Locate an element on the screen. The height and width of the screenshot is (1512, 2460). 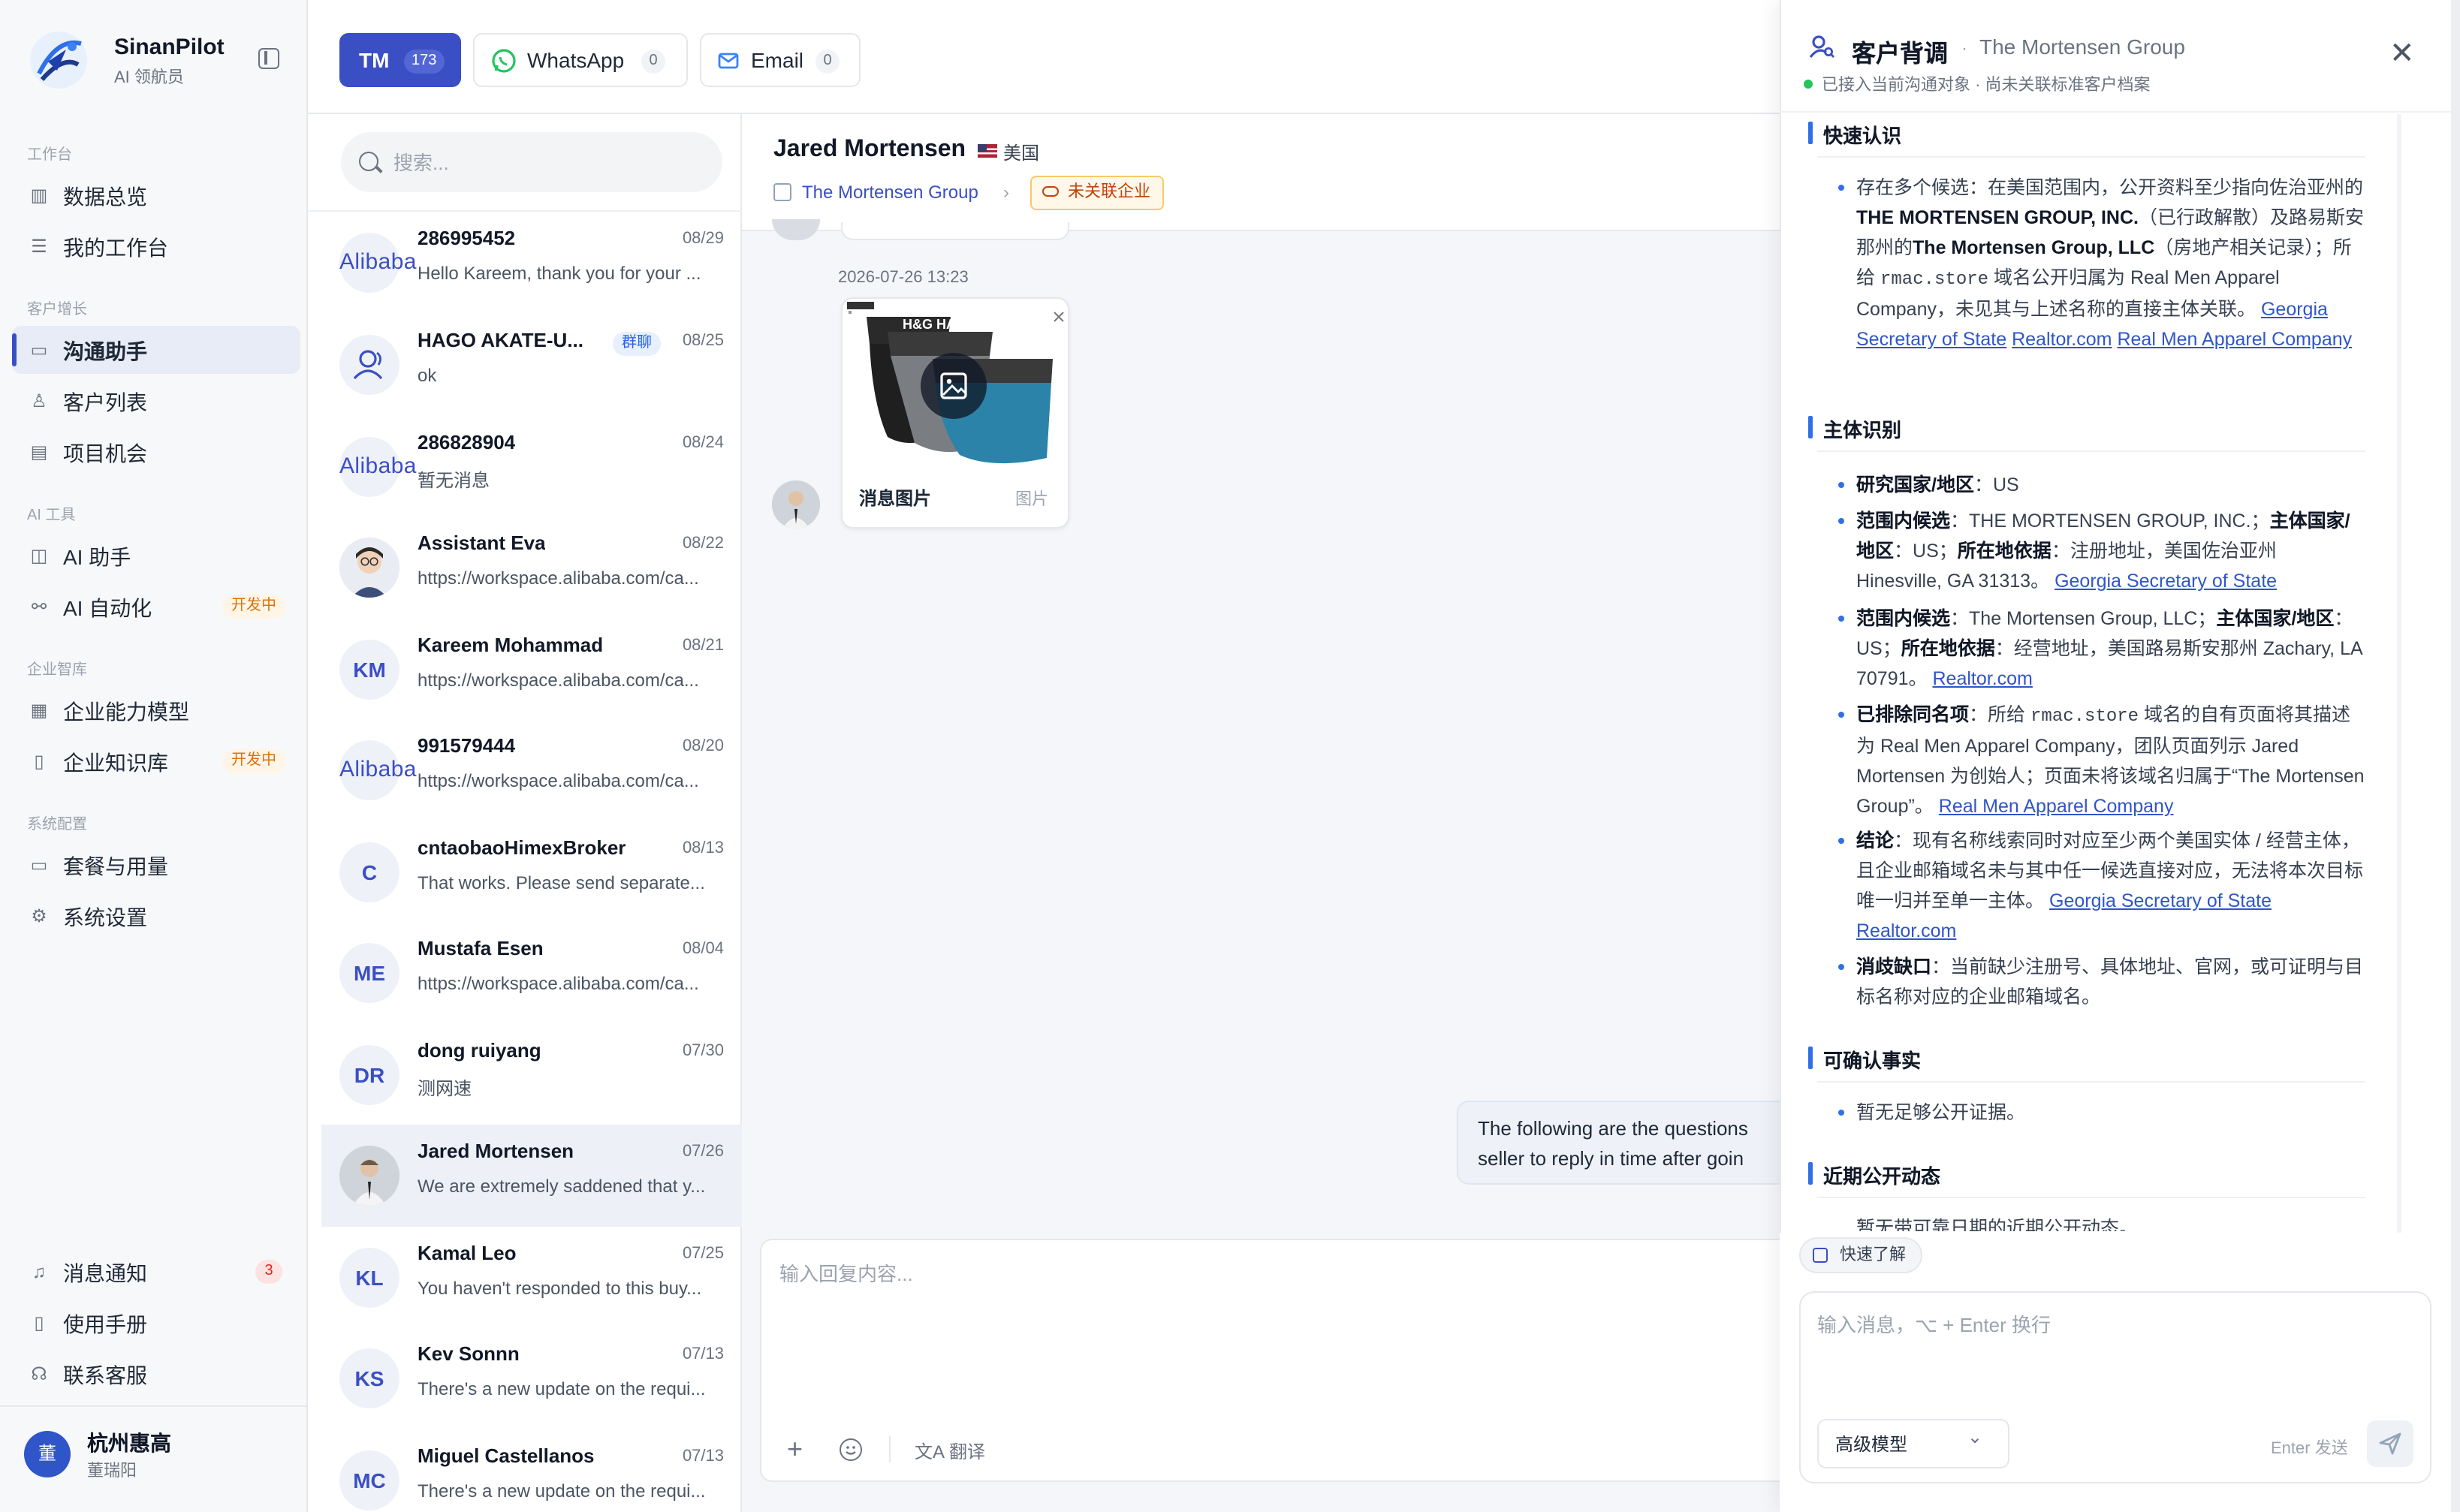
section-heading: 快速认识 is located at coordinates (1854, 134).